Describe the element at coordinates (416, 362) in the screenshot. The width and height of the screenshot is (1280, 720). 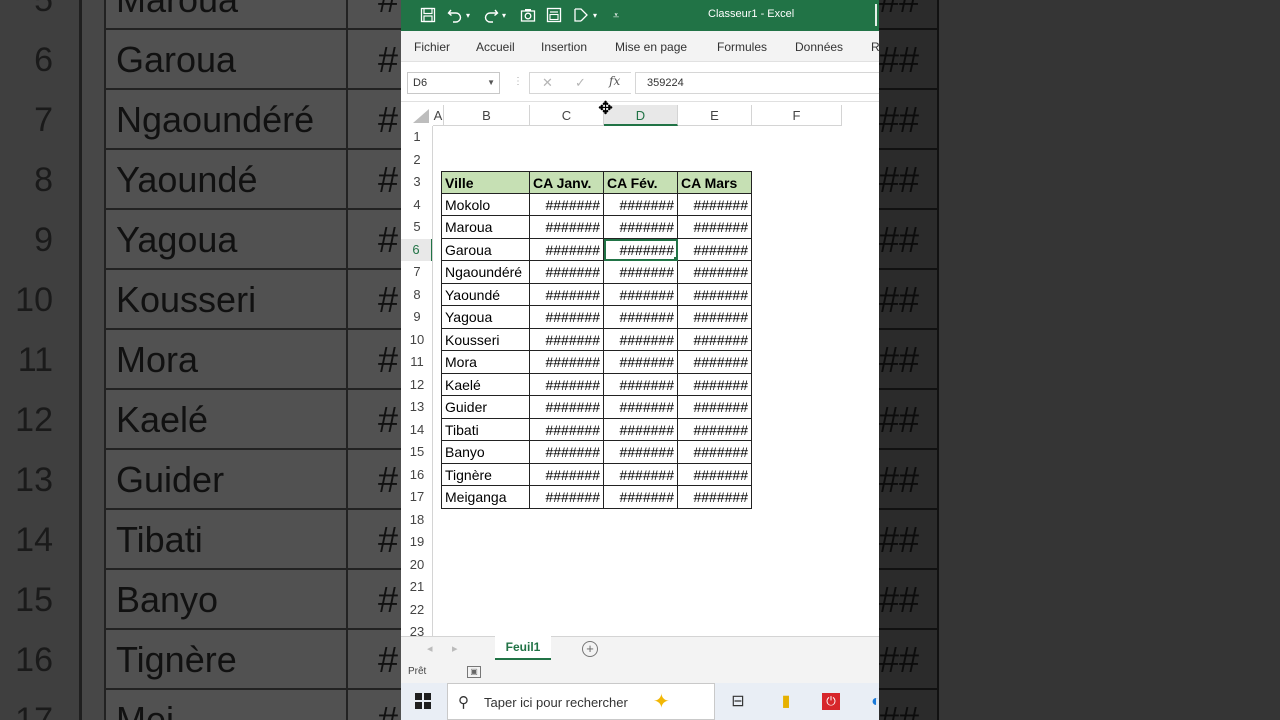
I see `row-header-11: 11` at that location.